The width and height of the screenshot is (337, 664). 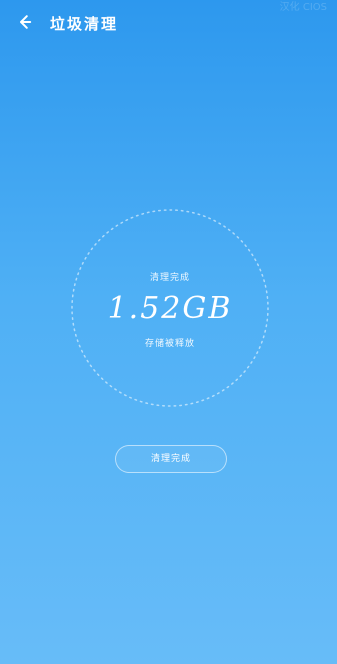 I want to click on arrow-left-icon, so click(x=24, y=24).